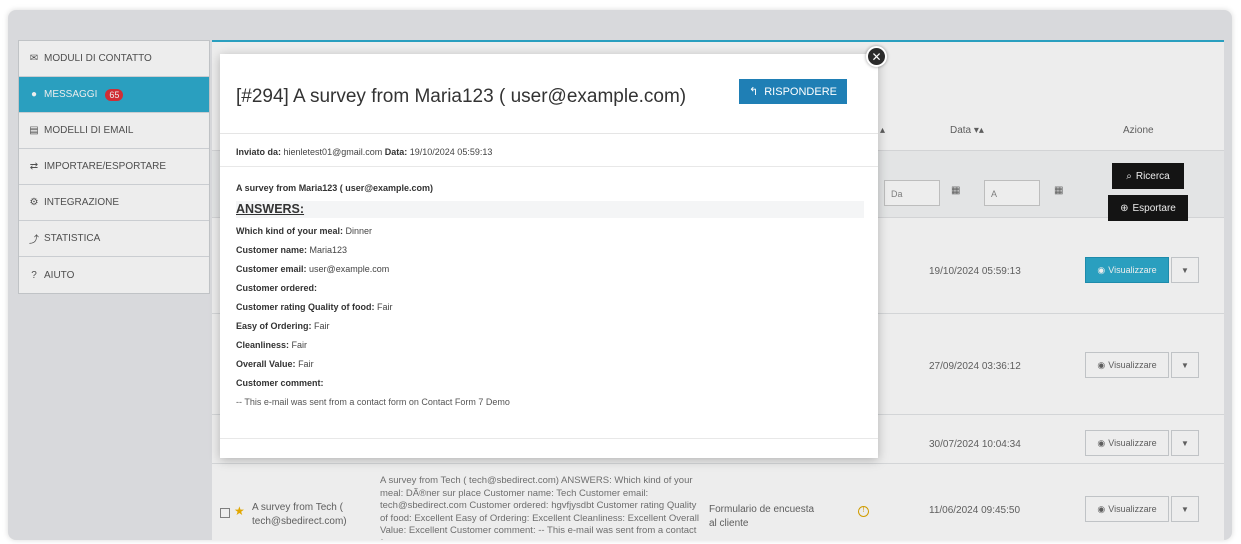  I want to click on answer: Dinner, so click(359, 231).